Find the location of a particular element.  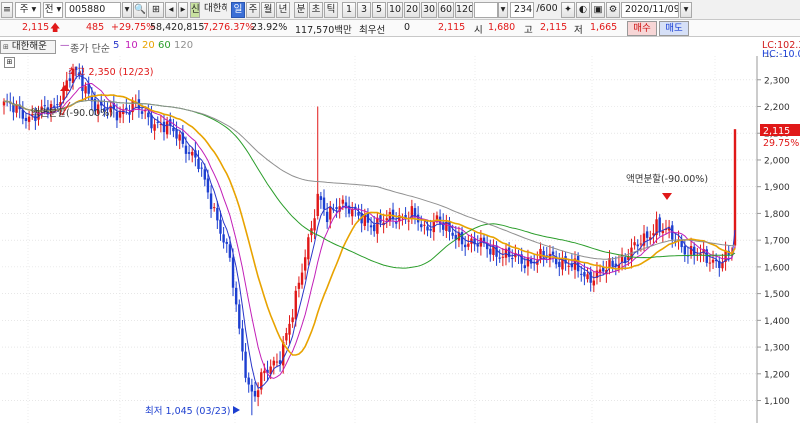

interval-10-button: 10 is located at coordinates (395, 10).